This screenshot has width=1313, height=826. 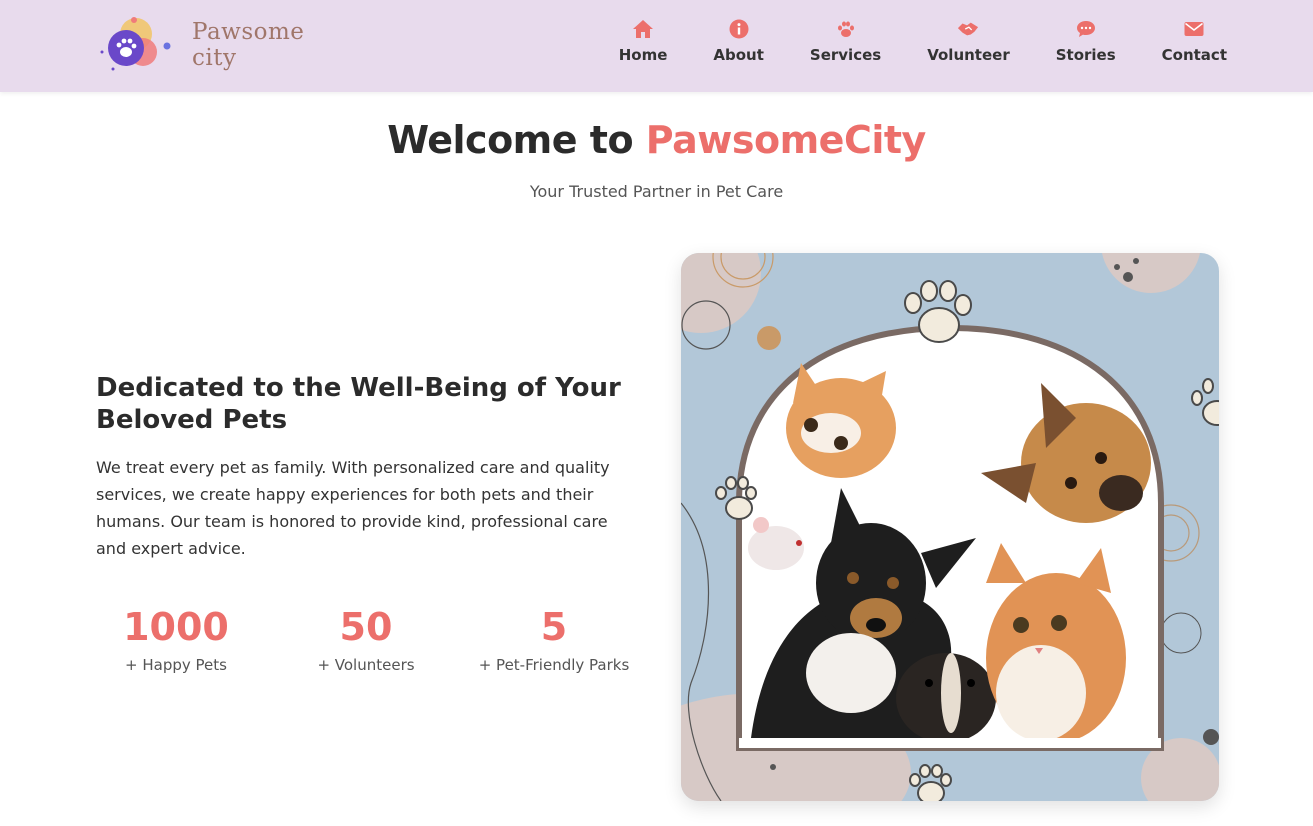 I want to click on hero-title-prefix: Welcome to, so click(x=510, y=140).